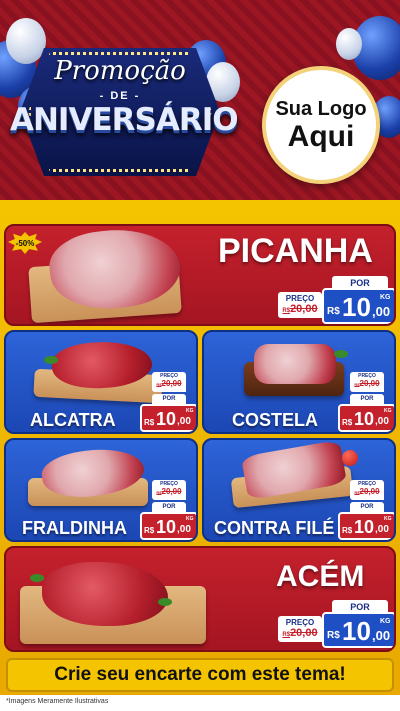 Image resolution: width=400 pixels, height=711 pixels. I want to click on anniversary-title: ANIVERSÁRIO, so click(124, 120).